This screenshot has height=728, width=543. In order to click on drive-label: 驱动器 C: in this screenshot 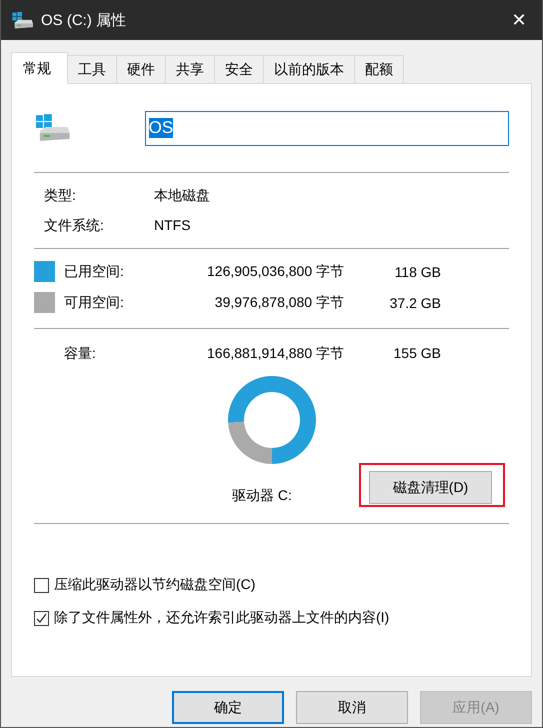, I will do `click(262, 496)`.